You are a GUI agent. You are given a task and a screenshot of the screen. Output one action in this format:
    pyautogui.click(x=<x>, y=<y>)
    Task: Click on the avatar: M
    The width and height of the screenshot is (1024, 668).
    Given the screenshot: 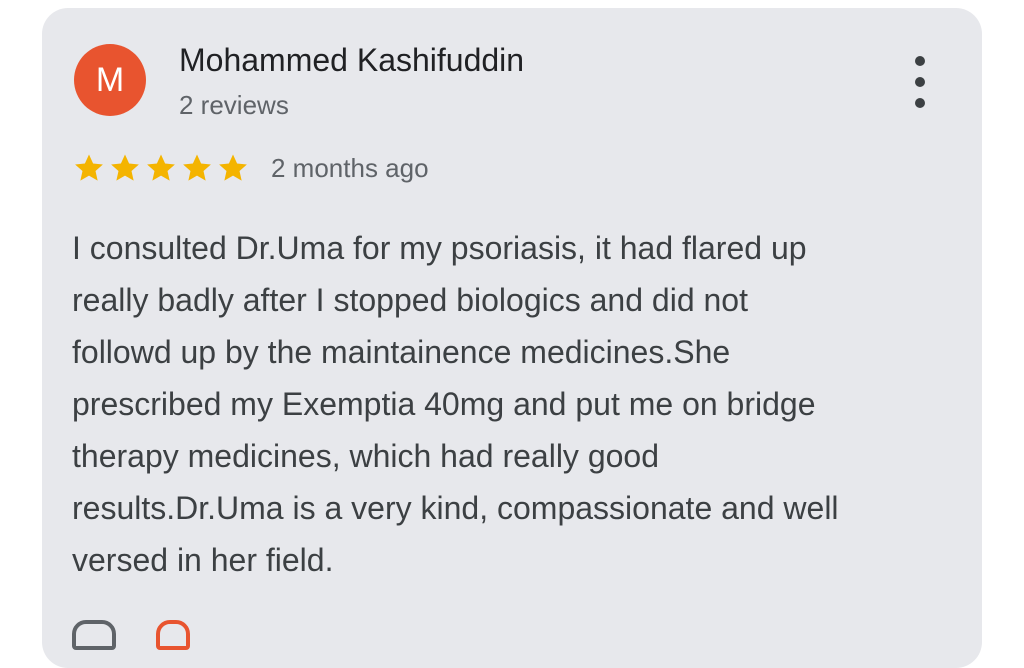 What is the action you would take?
    pyautogui.click(x=110, y=80)
    